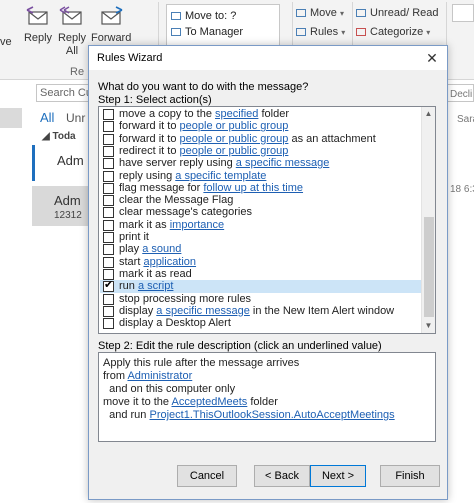 This screenshot has height=503, width=474. I want to click on action-label: forward it to people or public group, so click(203, 126).